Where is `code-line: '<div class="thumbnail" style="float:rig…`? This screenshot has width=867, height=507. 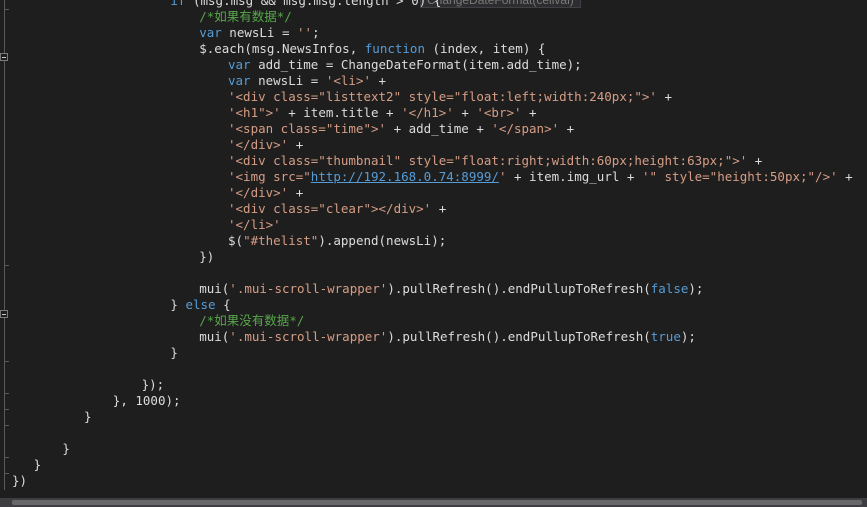 code-line: '<div class="thumbnail" style="float:rig… is located at coordinates (495, 161).